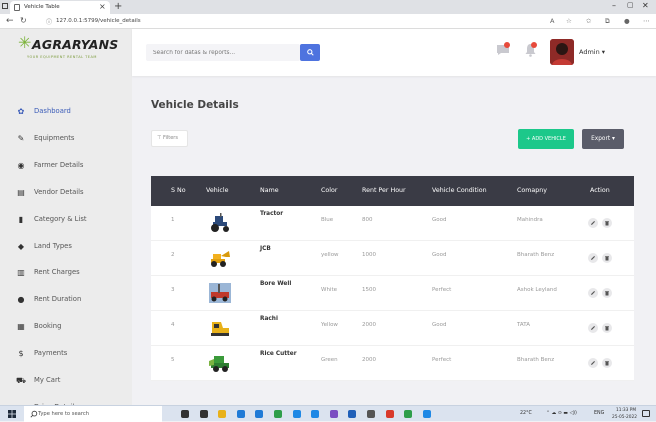 The width and height of the screenshot is (656, 422). What do you see at coordinates (646, 413) in the screenshot?
I see `notification-center-icon` at bounding box center [646, 413].